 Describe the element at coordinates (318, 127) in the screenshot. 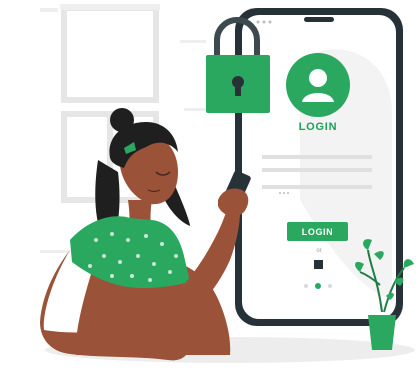

I see `login-title: LOGIN` at that location.